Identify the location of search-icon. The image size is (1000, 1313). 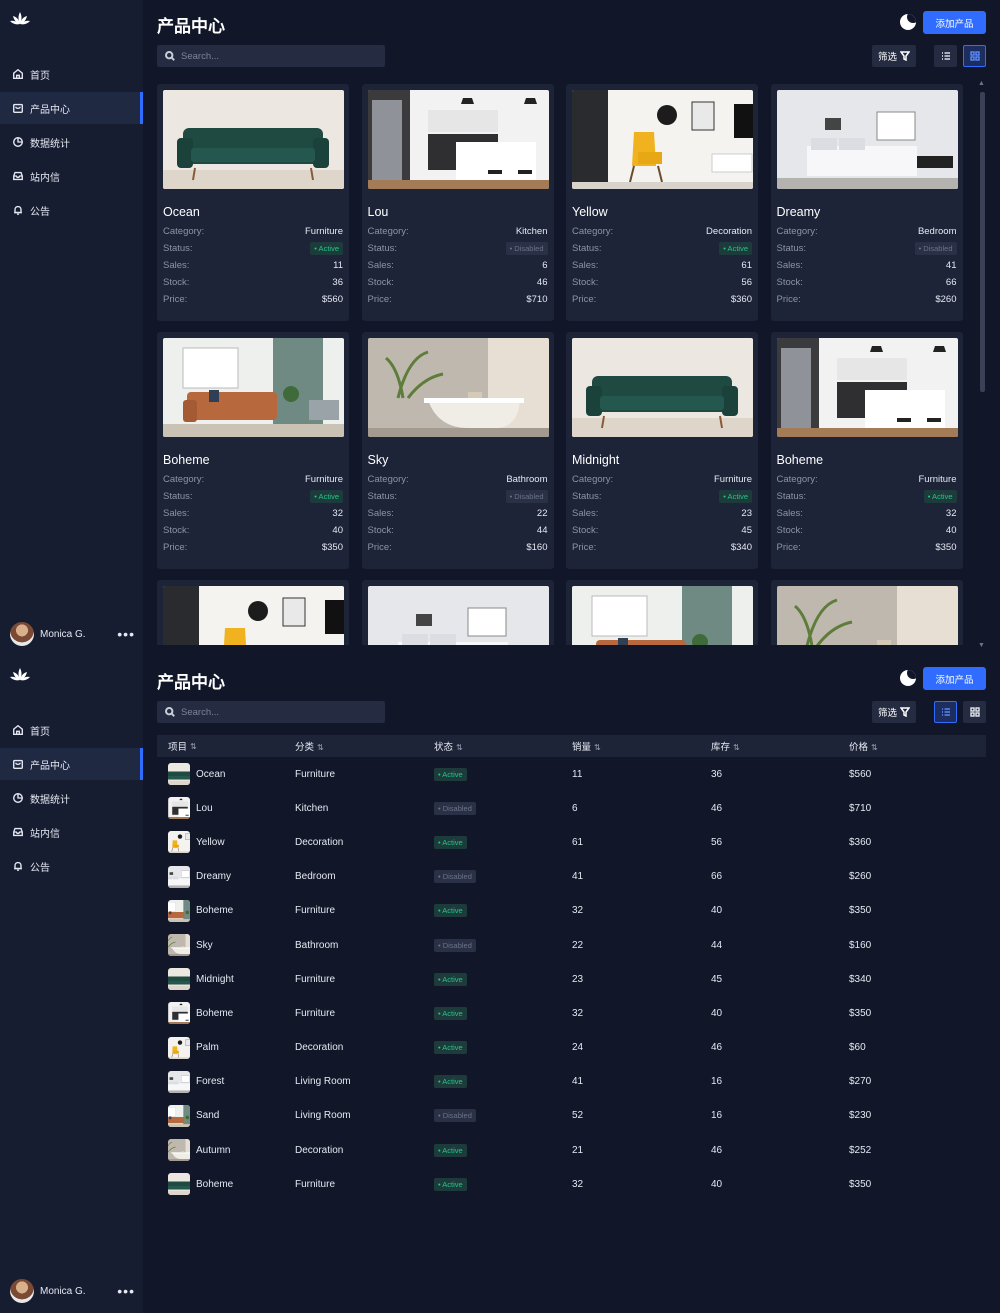
(170, 712).